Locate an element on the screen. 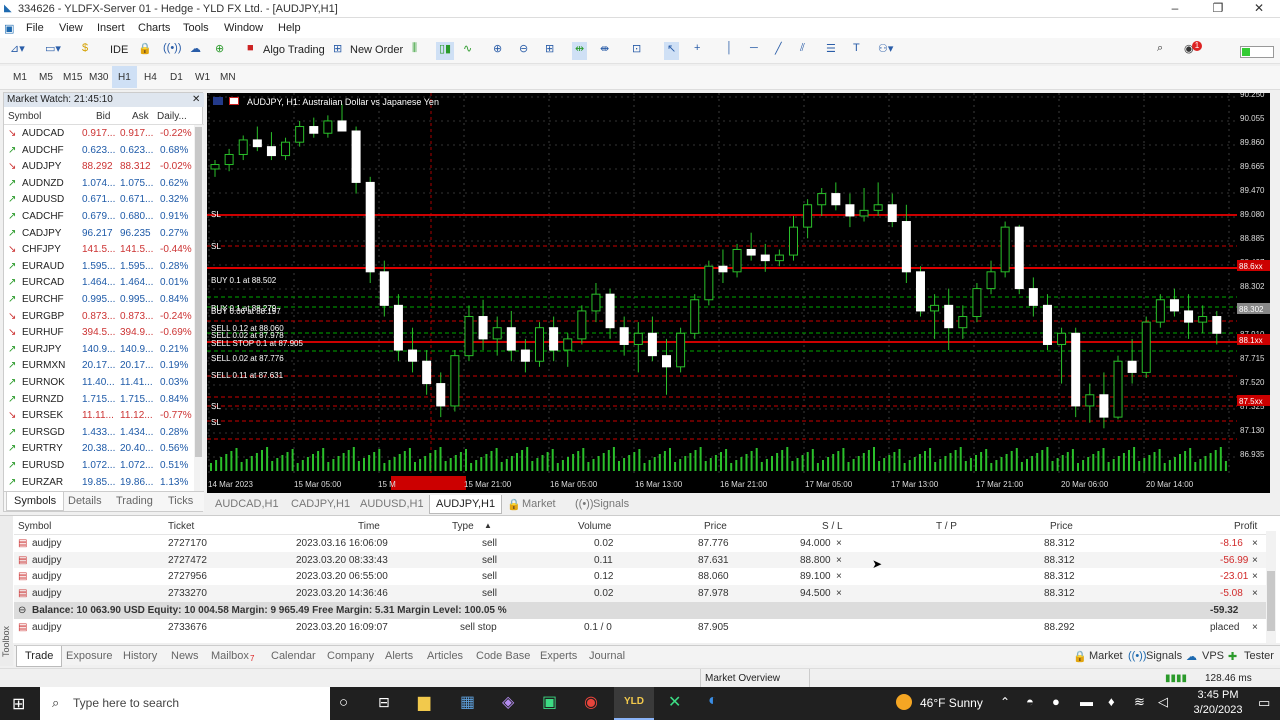 The width and height of the screenshot is (1280, 720). menu-view: View is located at coordinates (71, 28).